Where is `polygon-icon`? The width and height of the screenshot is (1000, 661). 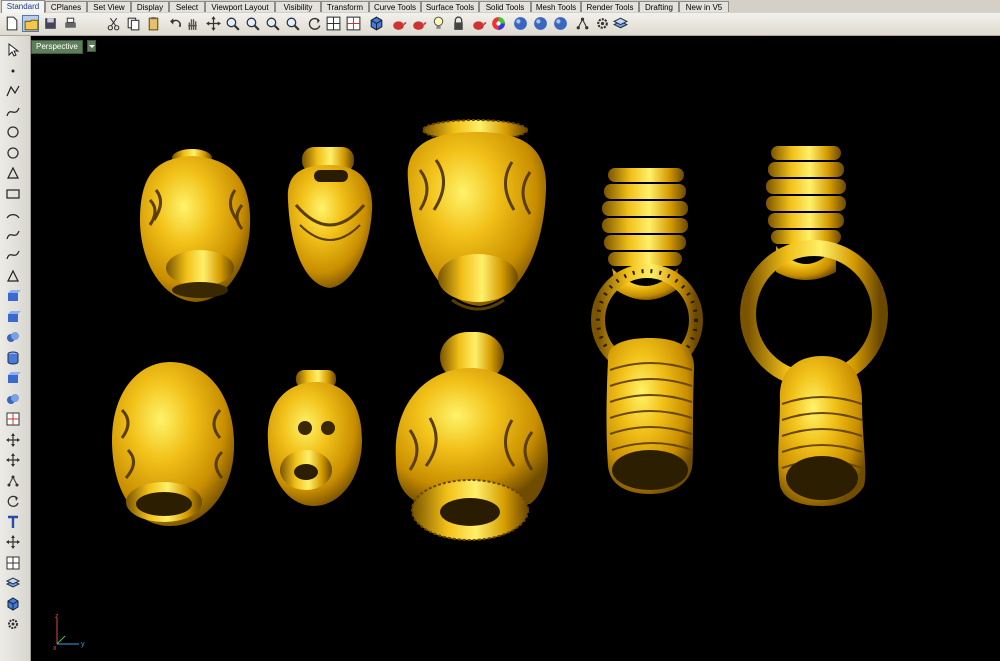 polygon-icon is located at coordinates (13, 173).